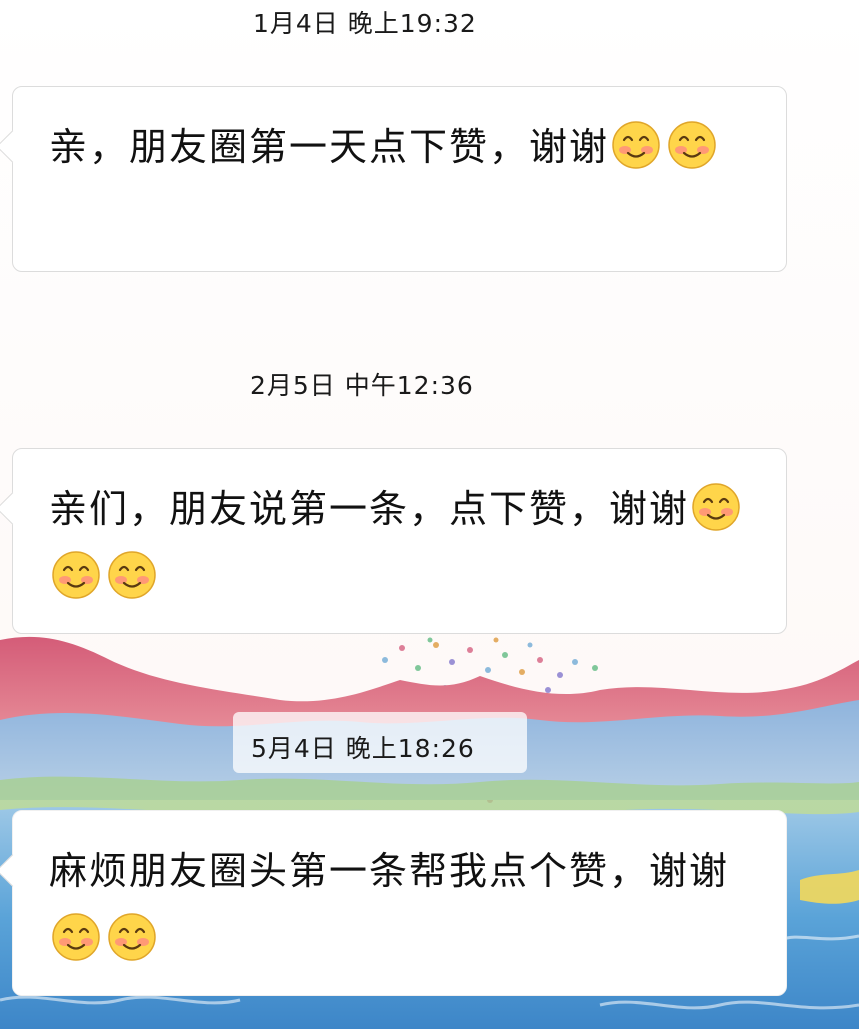  I want to click on message-text: 麻烦朋友圈头第一条帮我点个赞，谢谢, so click(389, 871).